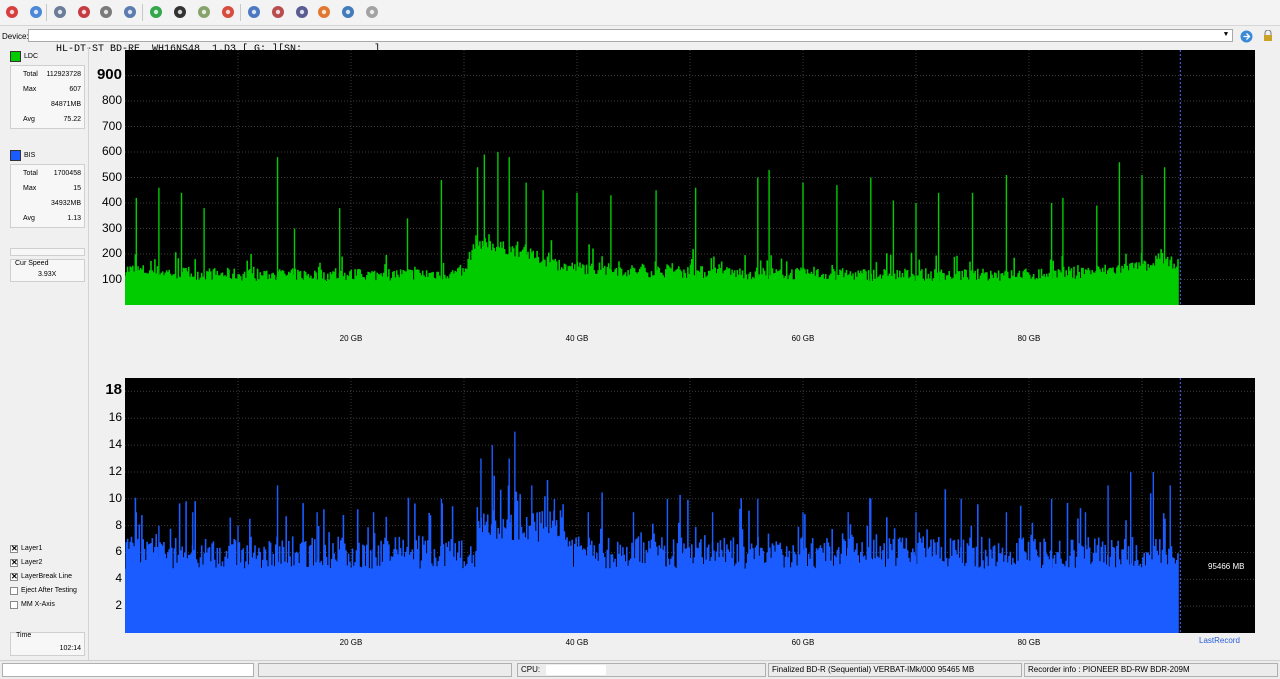 This screenshot has height=679, width=1280. What do you see at coordinates (130, 12) in the screenshot?
I see `save-icon` at bounding box center [130, 12].